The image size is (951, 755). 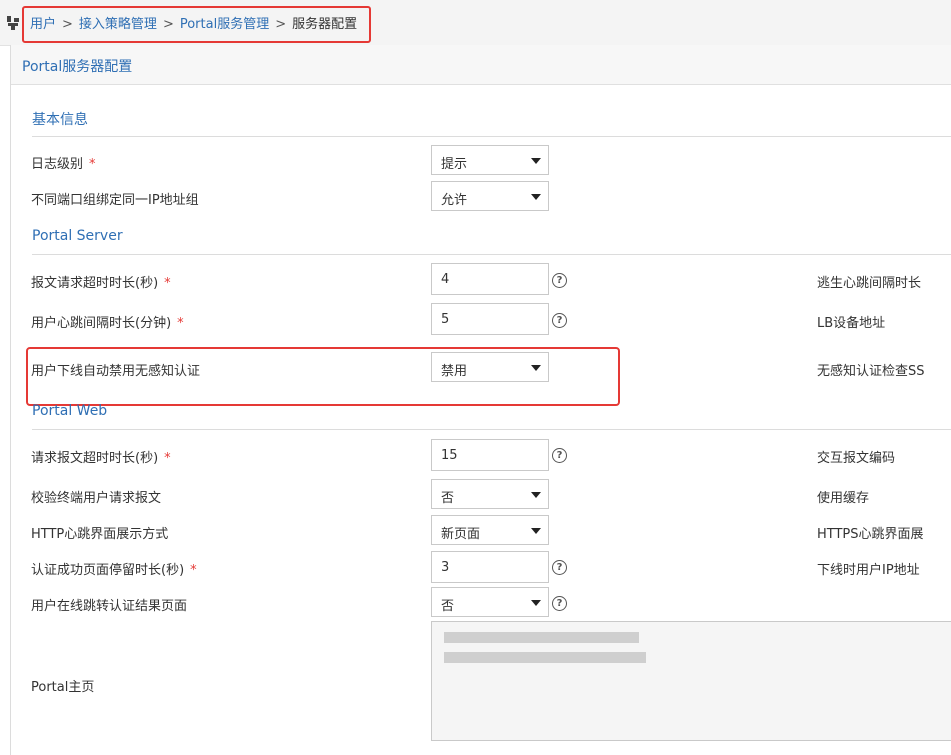 I want to click on top-bar: 用户 > 接入策略管理 > Portal服务管理 > 服务器配置, so click(x=475, y=23).